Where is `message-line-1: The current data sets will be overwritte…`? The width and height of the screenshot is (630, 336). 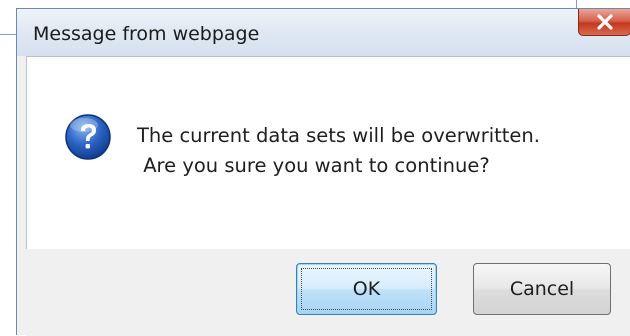 message-line-1: The current data sets will be overwritte… is located at coordinates (338, 135).